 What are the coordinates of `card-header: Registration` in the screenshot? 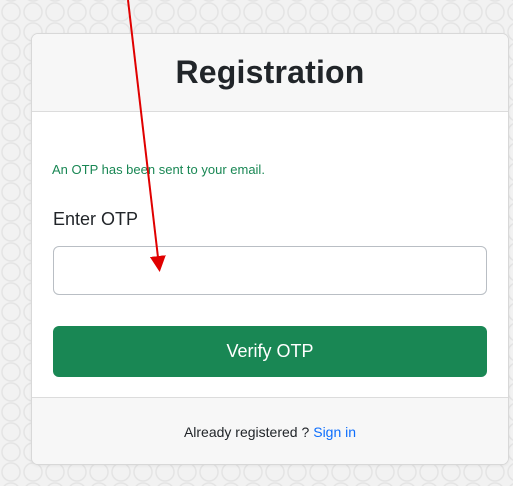 It's located at (270, 73).